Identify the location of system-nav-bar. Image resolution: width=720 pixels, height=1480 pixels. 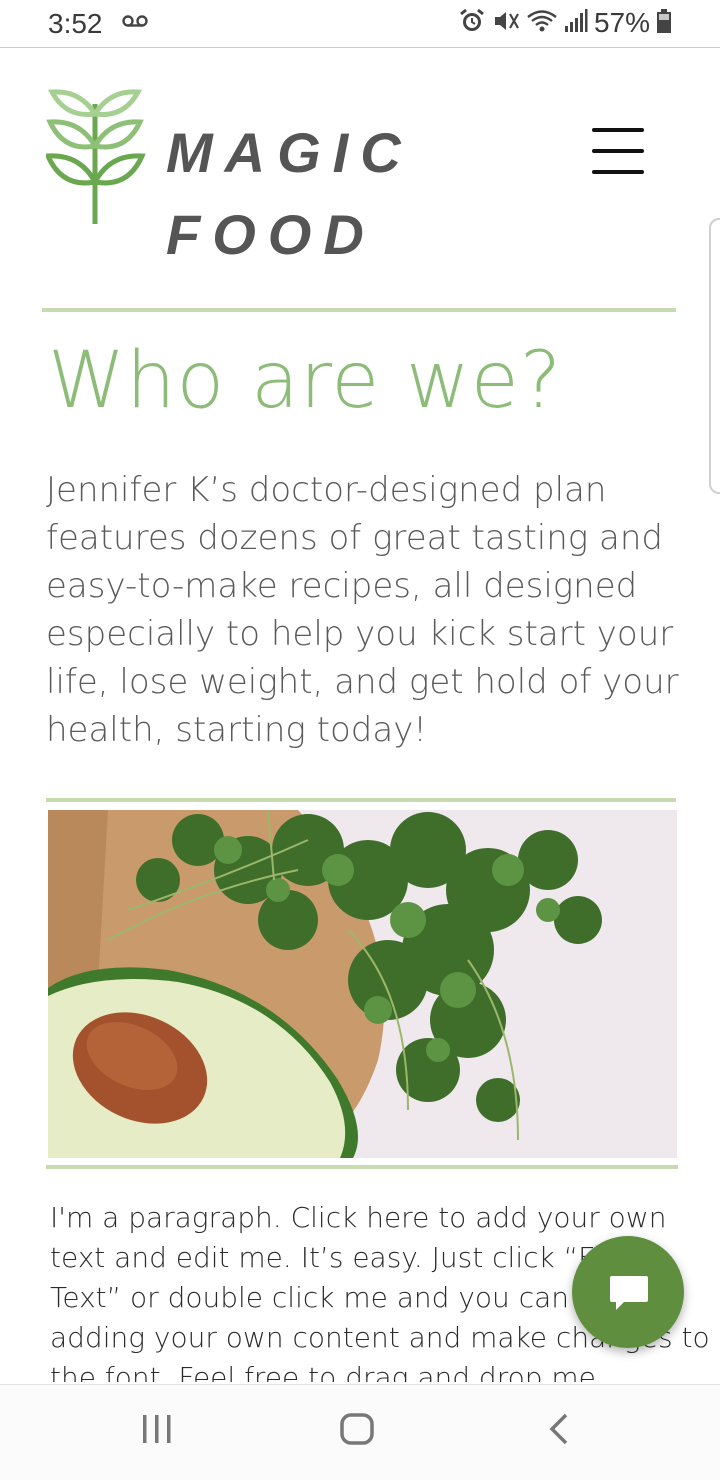
(360, 1432).